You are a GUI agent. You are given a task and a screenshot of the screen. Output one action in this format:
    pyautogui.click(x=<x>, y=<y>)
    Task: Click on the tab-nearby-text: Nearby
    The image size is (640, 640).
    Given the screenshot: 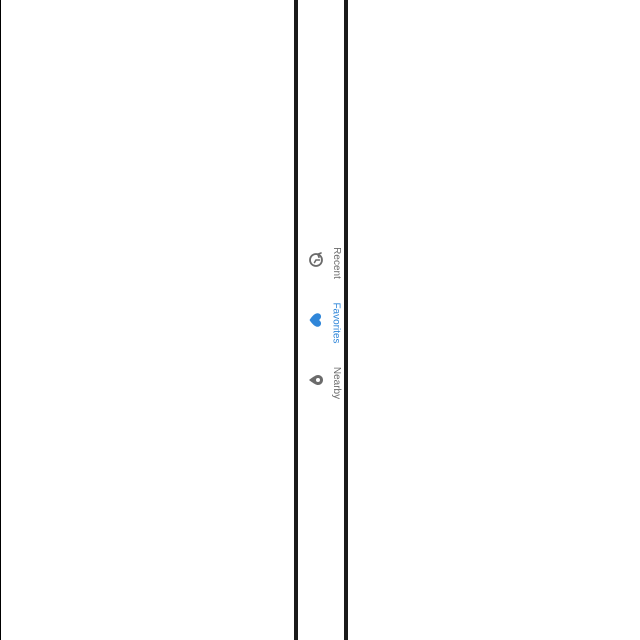 What is the action you would take?
    pyautogui.click(x=336, y=383)
    